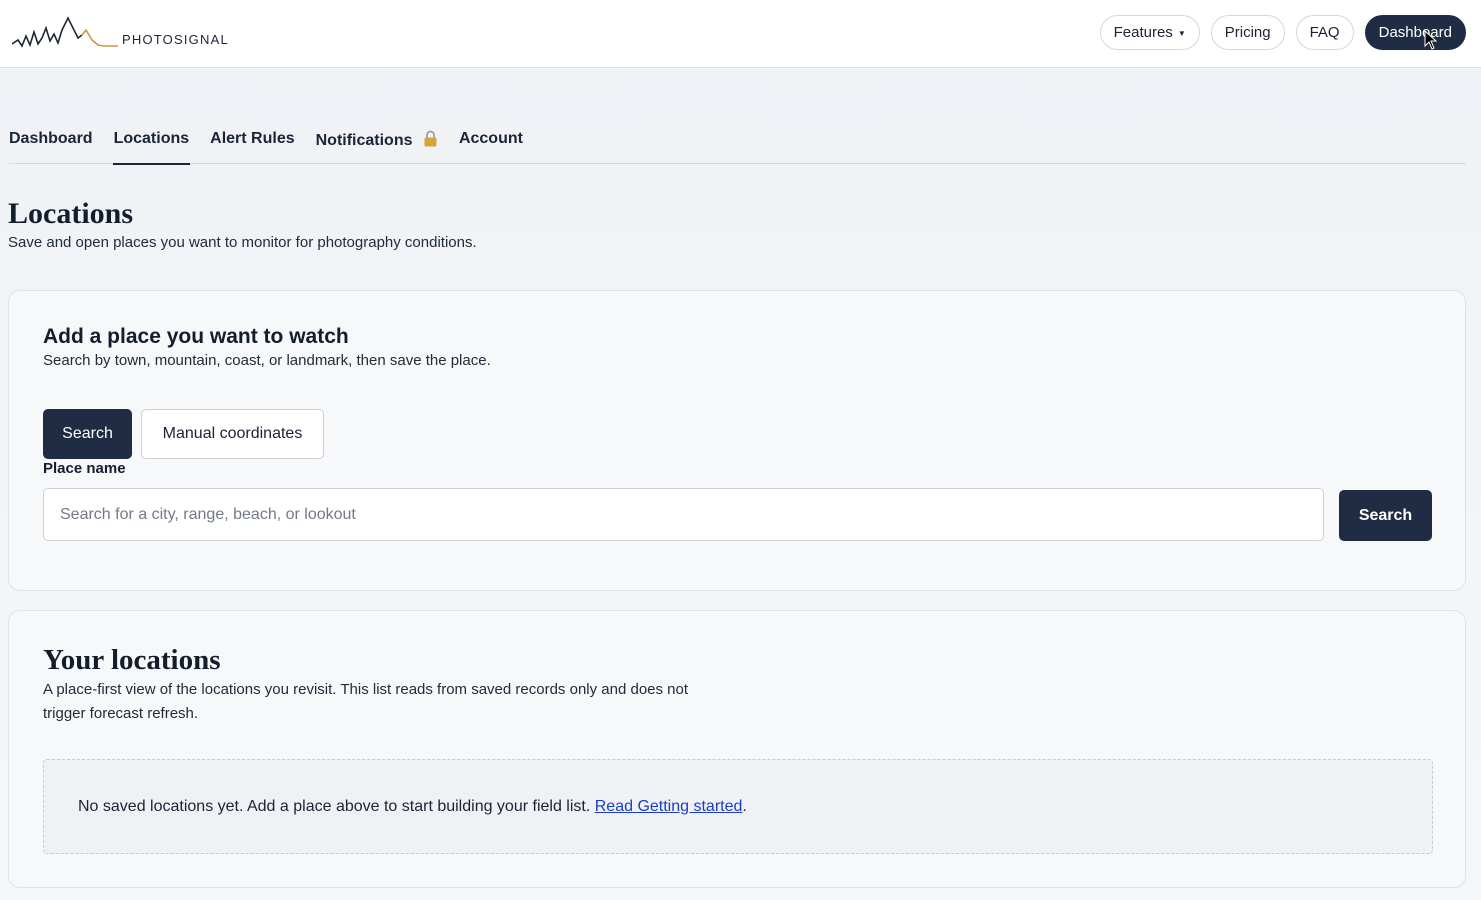 Image resolution: width=1481 pixels, height=900 pixels. Describe the element at coordinates (51, 141) in the screenshot. I see `tab-dashboard: Dashboard` at that location.